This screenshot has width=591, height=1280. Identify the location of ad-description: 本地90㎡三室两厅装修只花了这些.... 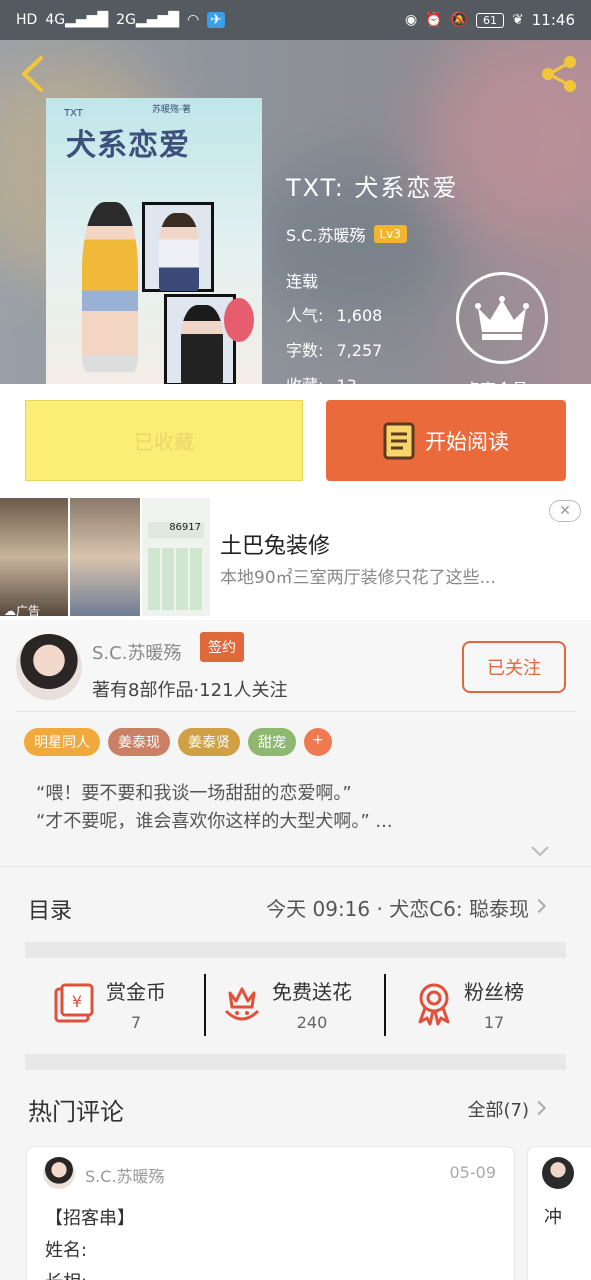
(358, 575).